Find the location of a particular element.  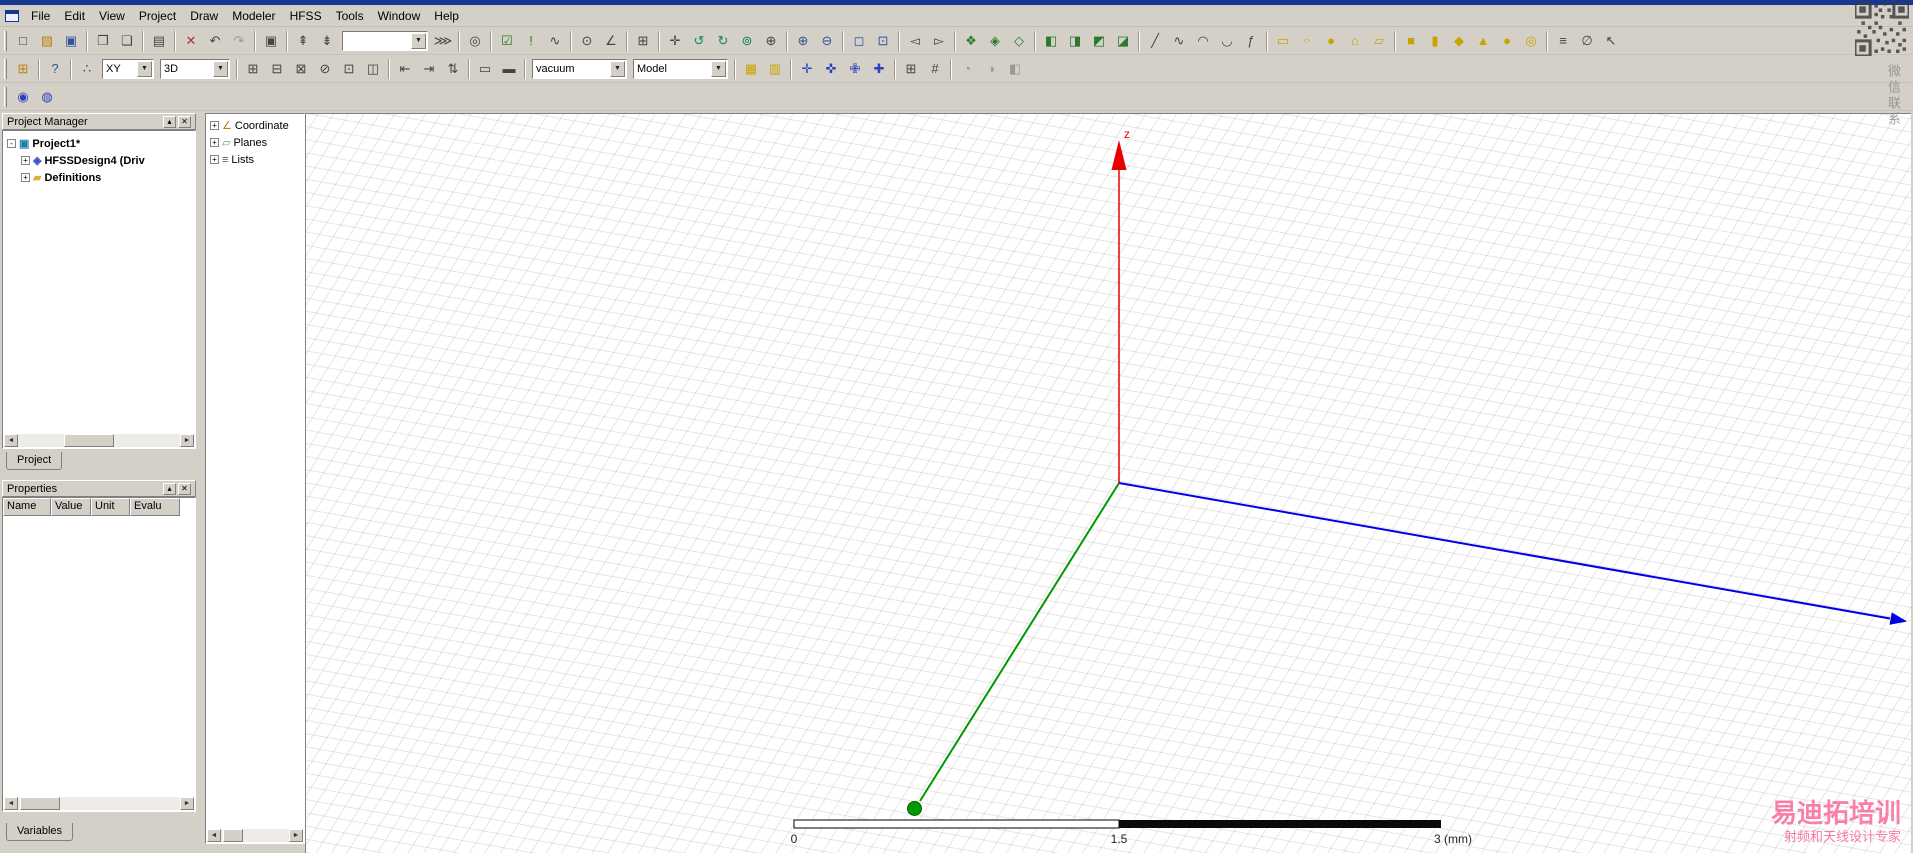

scroll-right-arrow-icon: ► is located at coordinates (187, 440).